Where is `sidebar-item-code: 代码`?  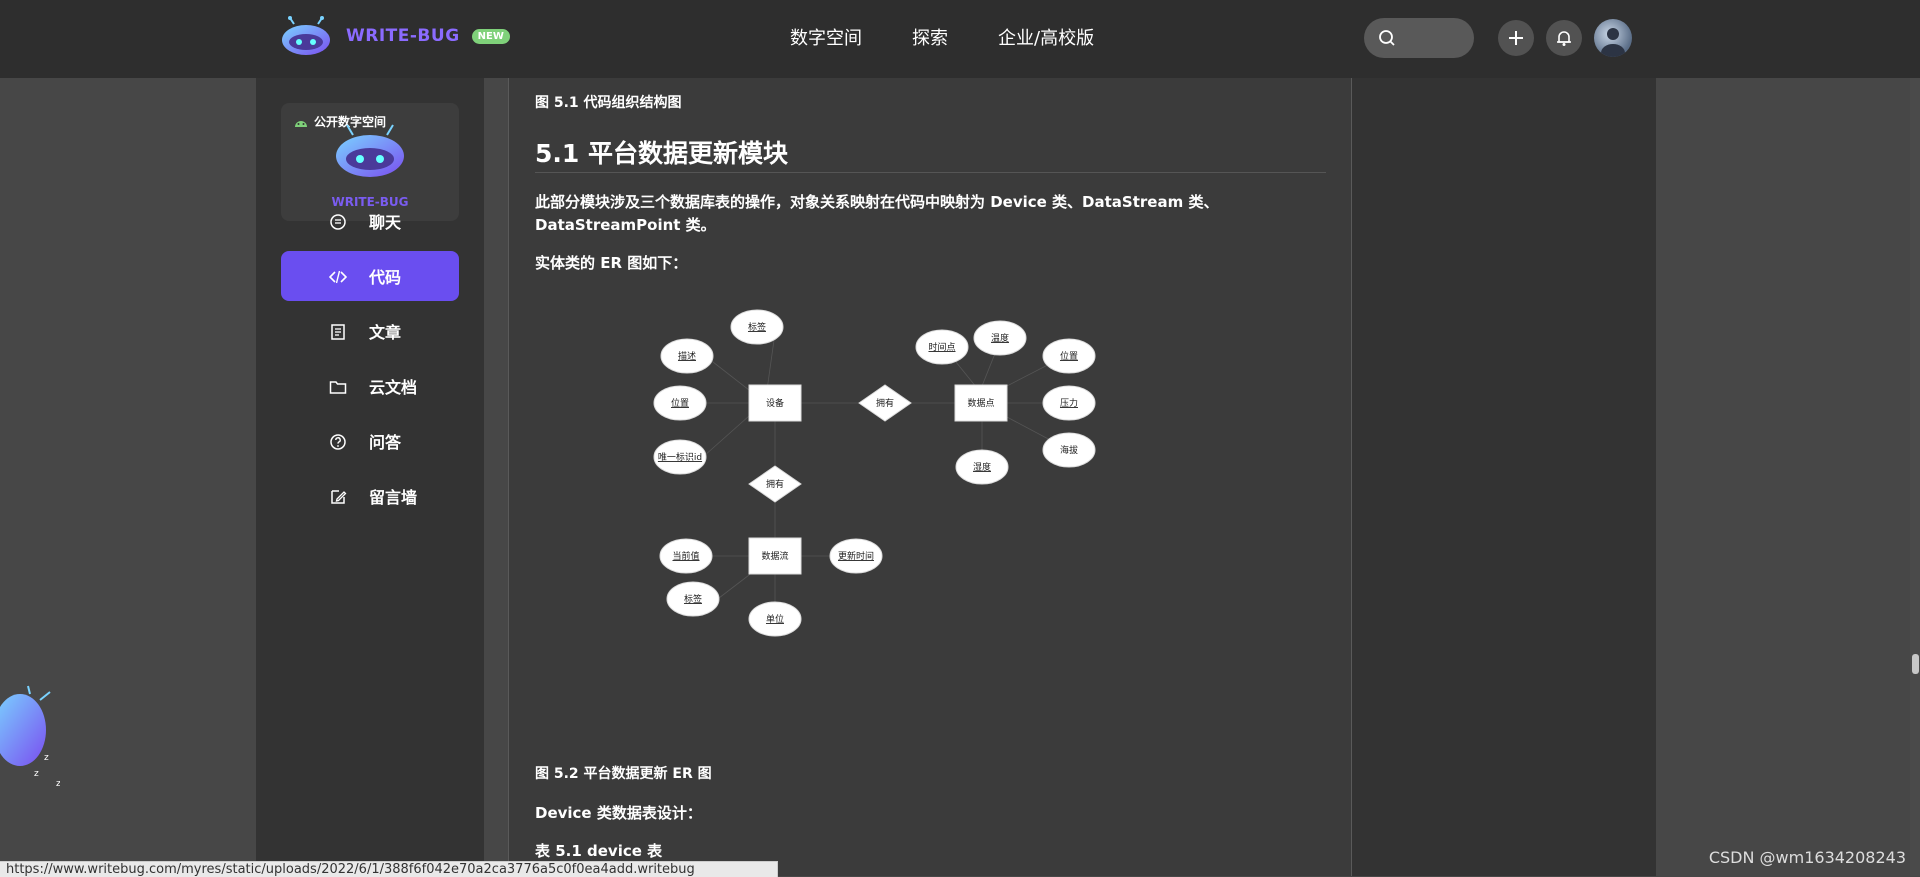
sidebar-item-code: 代码 is located at coordinates (370, 276).